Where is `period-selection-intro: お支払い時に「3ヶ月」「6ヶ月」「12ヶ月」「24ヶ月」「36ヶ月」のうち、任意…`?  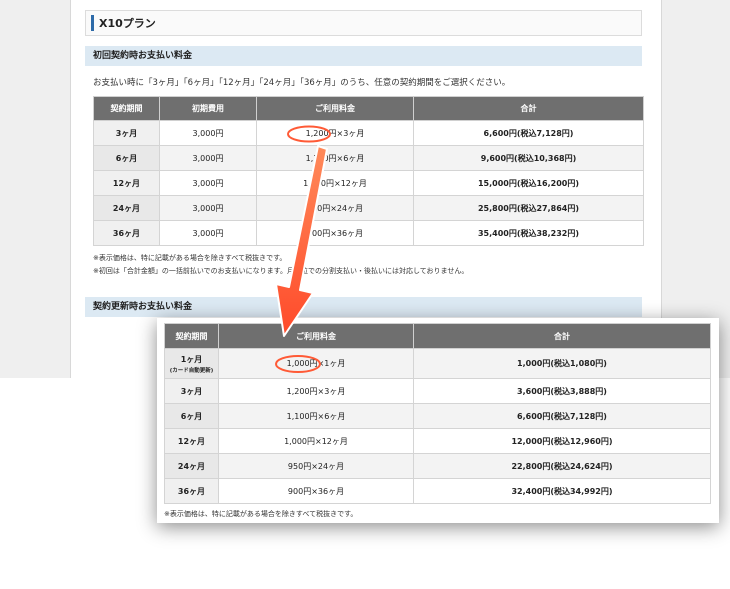
period-selection-intro: お支払い時に「3ヶ月」「6ヶ月」「12ヶ月」「24ヶ月」「36ヶ月」のうち、任意… is located at coordinates (302, 83).